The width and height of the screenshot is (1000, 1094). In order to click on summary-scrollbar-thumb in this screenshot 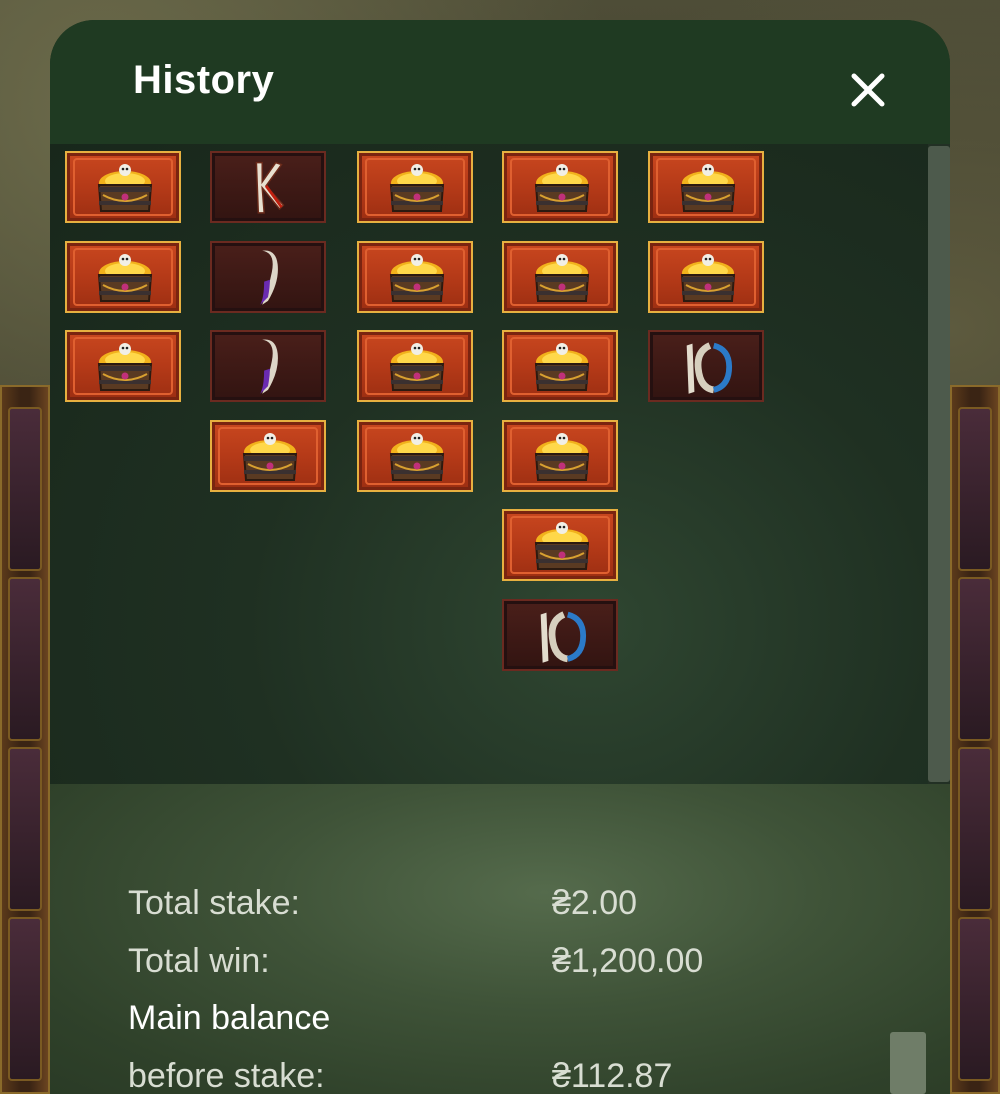, I will do `click(908, 1063)`.